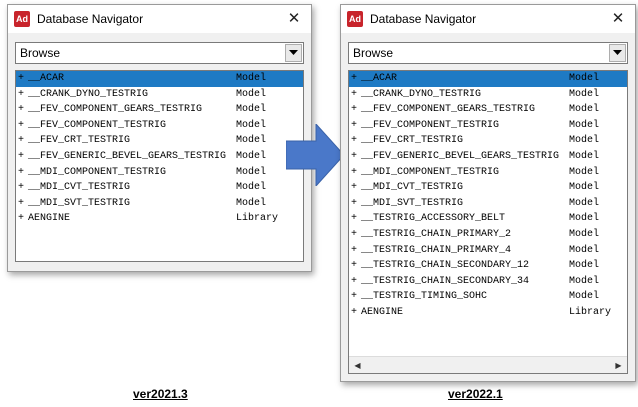  What do you see at coordinates (445, 281) in the screenshot?
I see `item-name: __TESTRIG_CHAIN_SECONDARY_34` at bounding box center [445, 281].